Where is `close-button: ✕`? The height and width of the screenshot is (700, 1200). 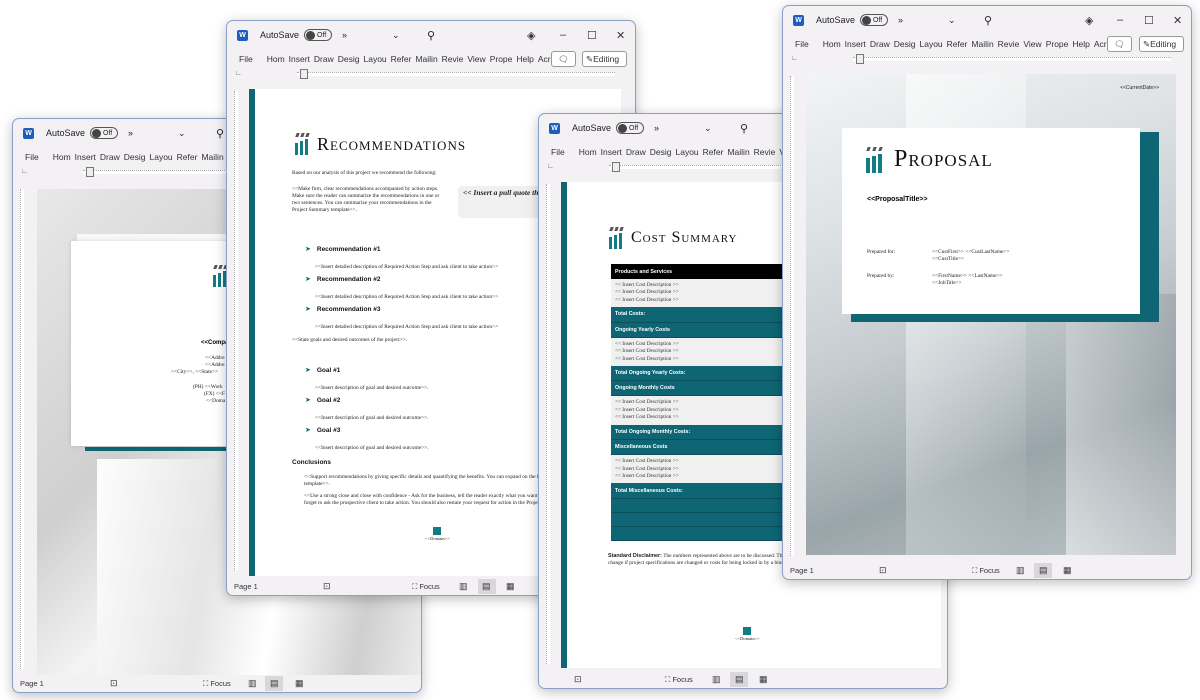 close-button: ✕ is located at coordinates (1177, 20).